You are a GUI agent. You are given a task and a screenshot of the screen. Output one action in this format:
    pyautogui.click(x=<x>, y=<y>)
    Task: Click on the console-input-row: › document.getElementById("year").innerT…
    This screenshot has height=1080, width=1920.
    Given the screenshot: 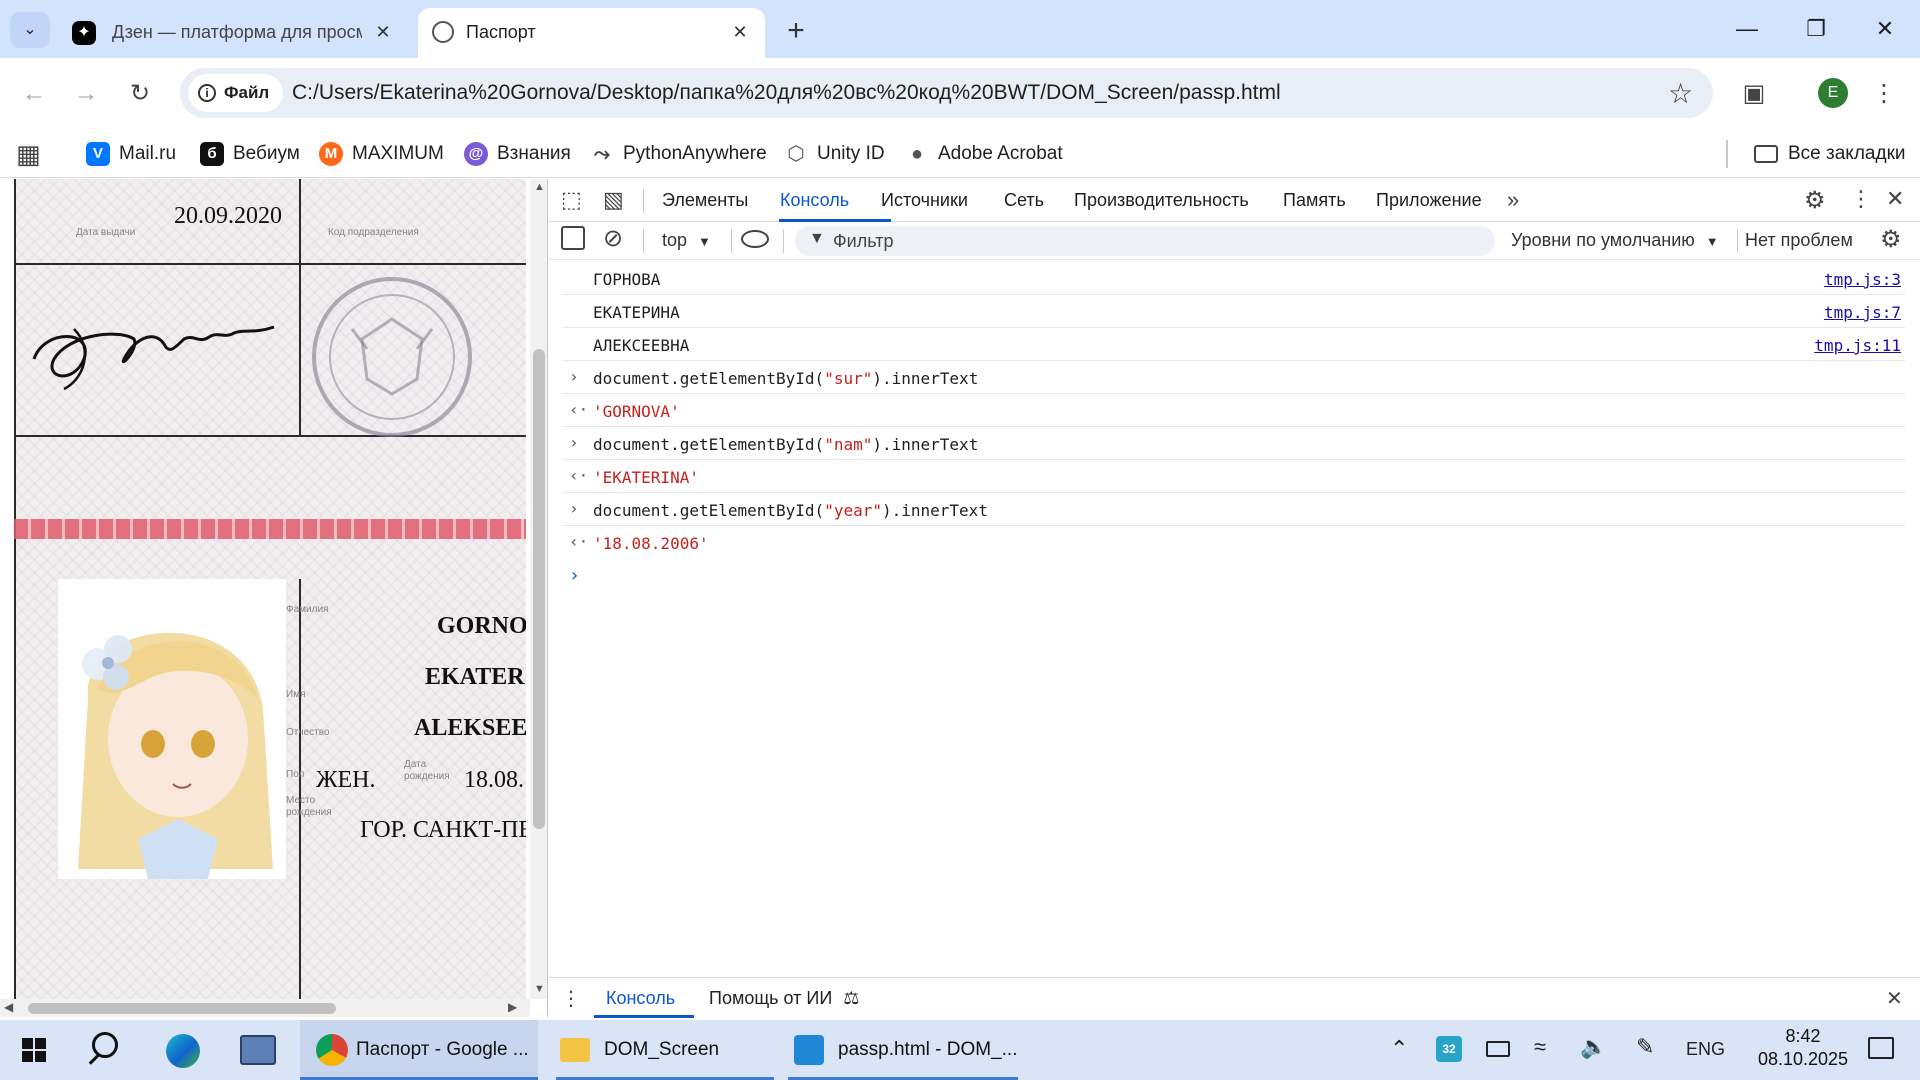 What is the action you would take?
    pyautogui.click(x=1234, y=509)
    